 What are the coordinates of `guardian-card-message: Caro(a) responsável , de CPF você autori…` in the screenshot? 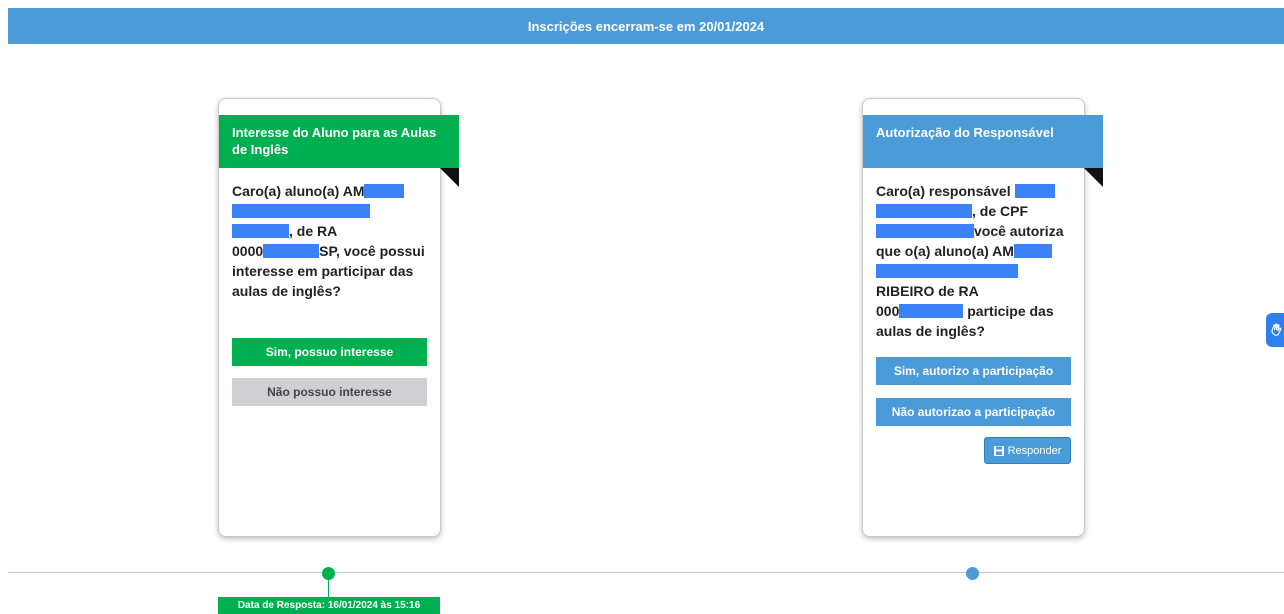 It's located at (974, 261).